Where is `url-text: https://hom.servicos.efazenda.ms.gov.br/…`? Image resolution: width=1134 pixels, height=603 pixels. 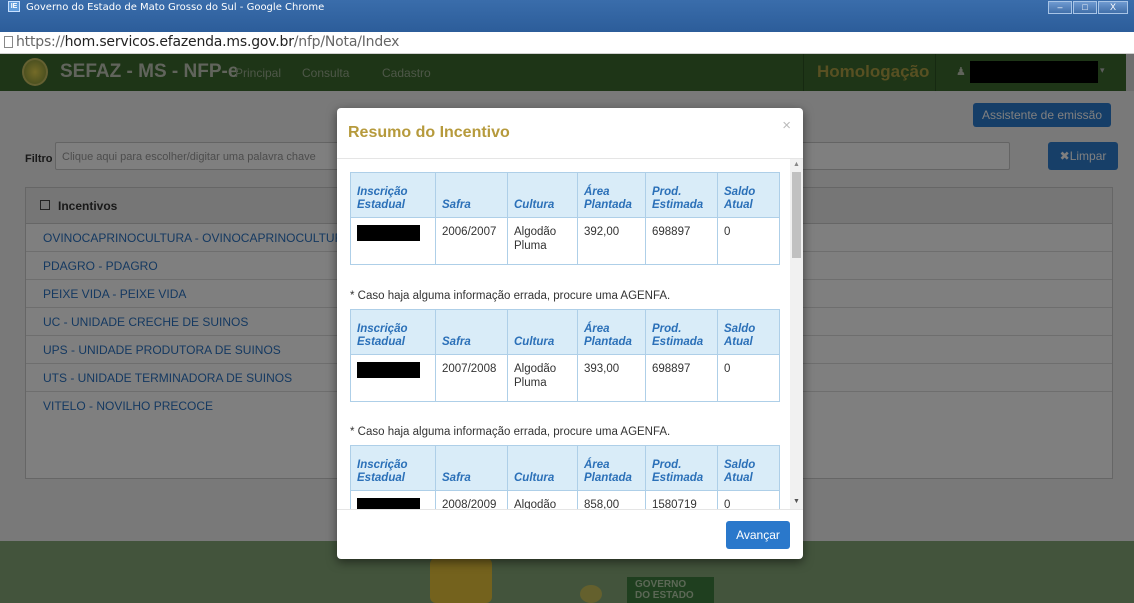
url-text: https://hom.servicos.efazenda.ms.gov.br/… is located at coordinates (207, 42).